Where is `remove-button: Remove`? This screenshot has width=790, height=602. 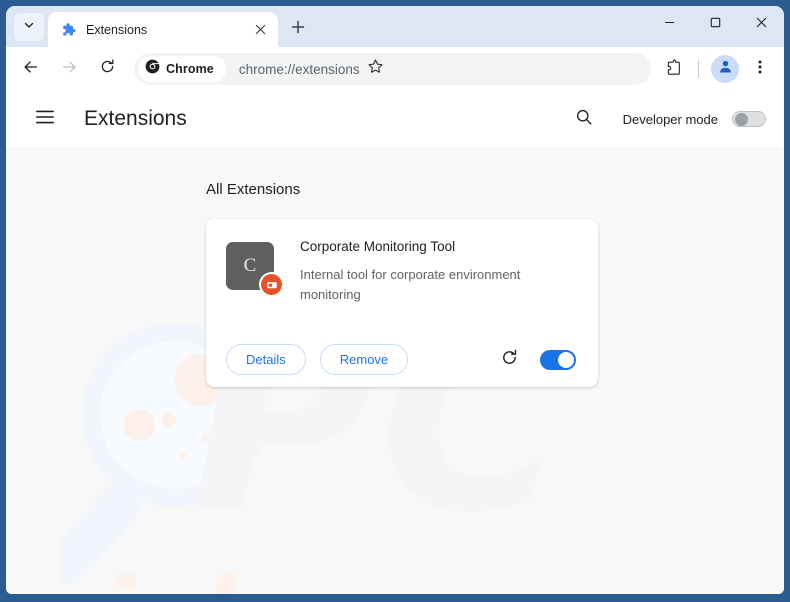 remove-button: Remove is located at coordinates (364, 360).